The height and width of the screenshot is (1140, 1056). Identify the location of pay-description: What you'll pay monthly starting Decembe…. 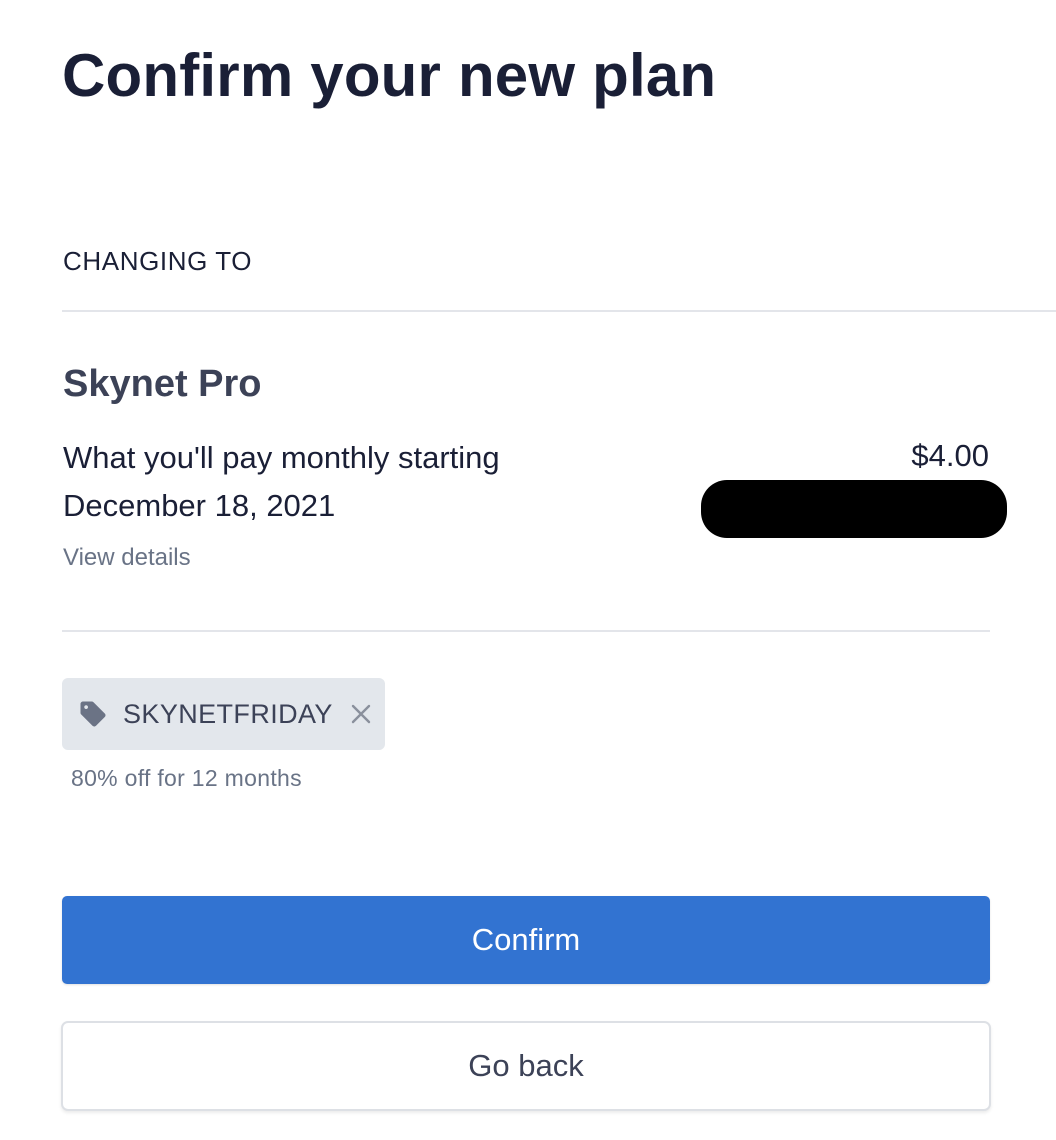
(281, 481).